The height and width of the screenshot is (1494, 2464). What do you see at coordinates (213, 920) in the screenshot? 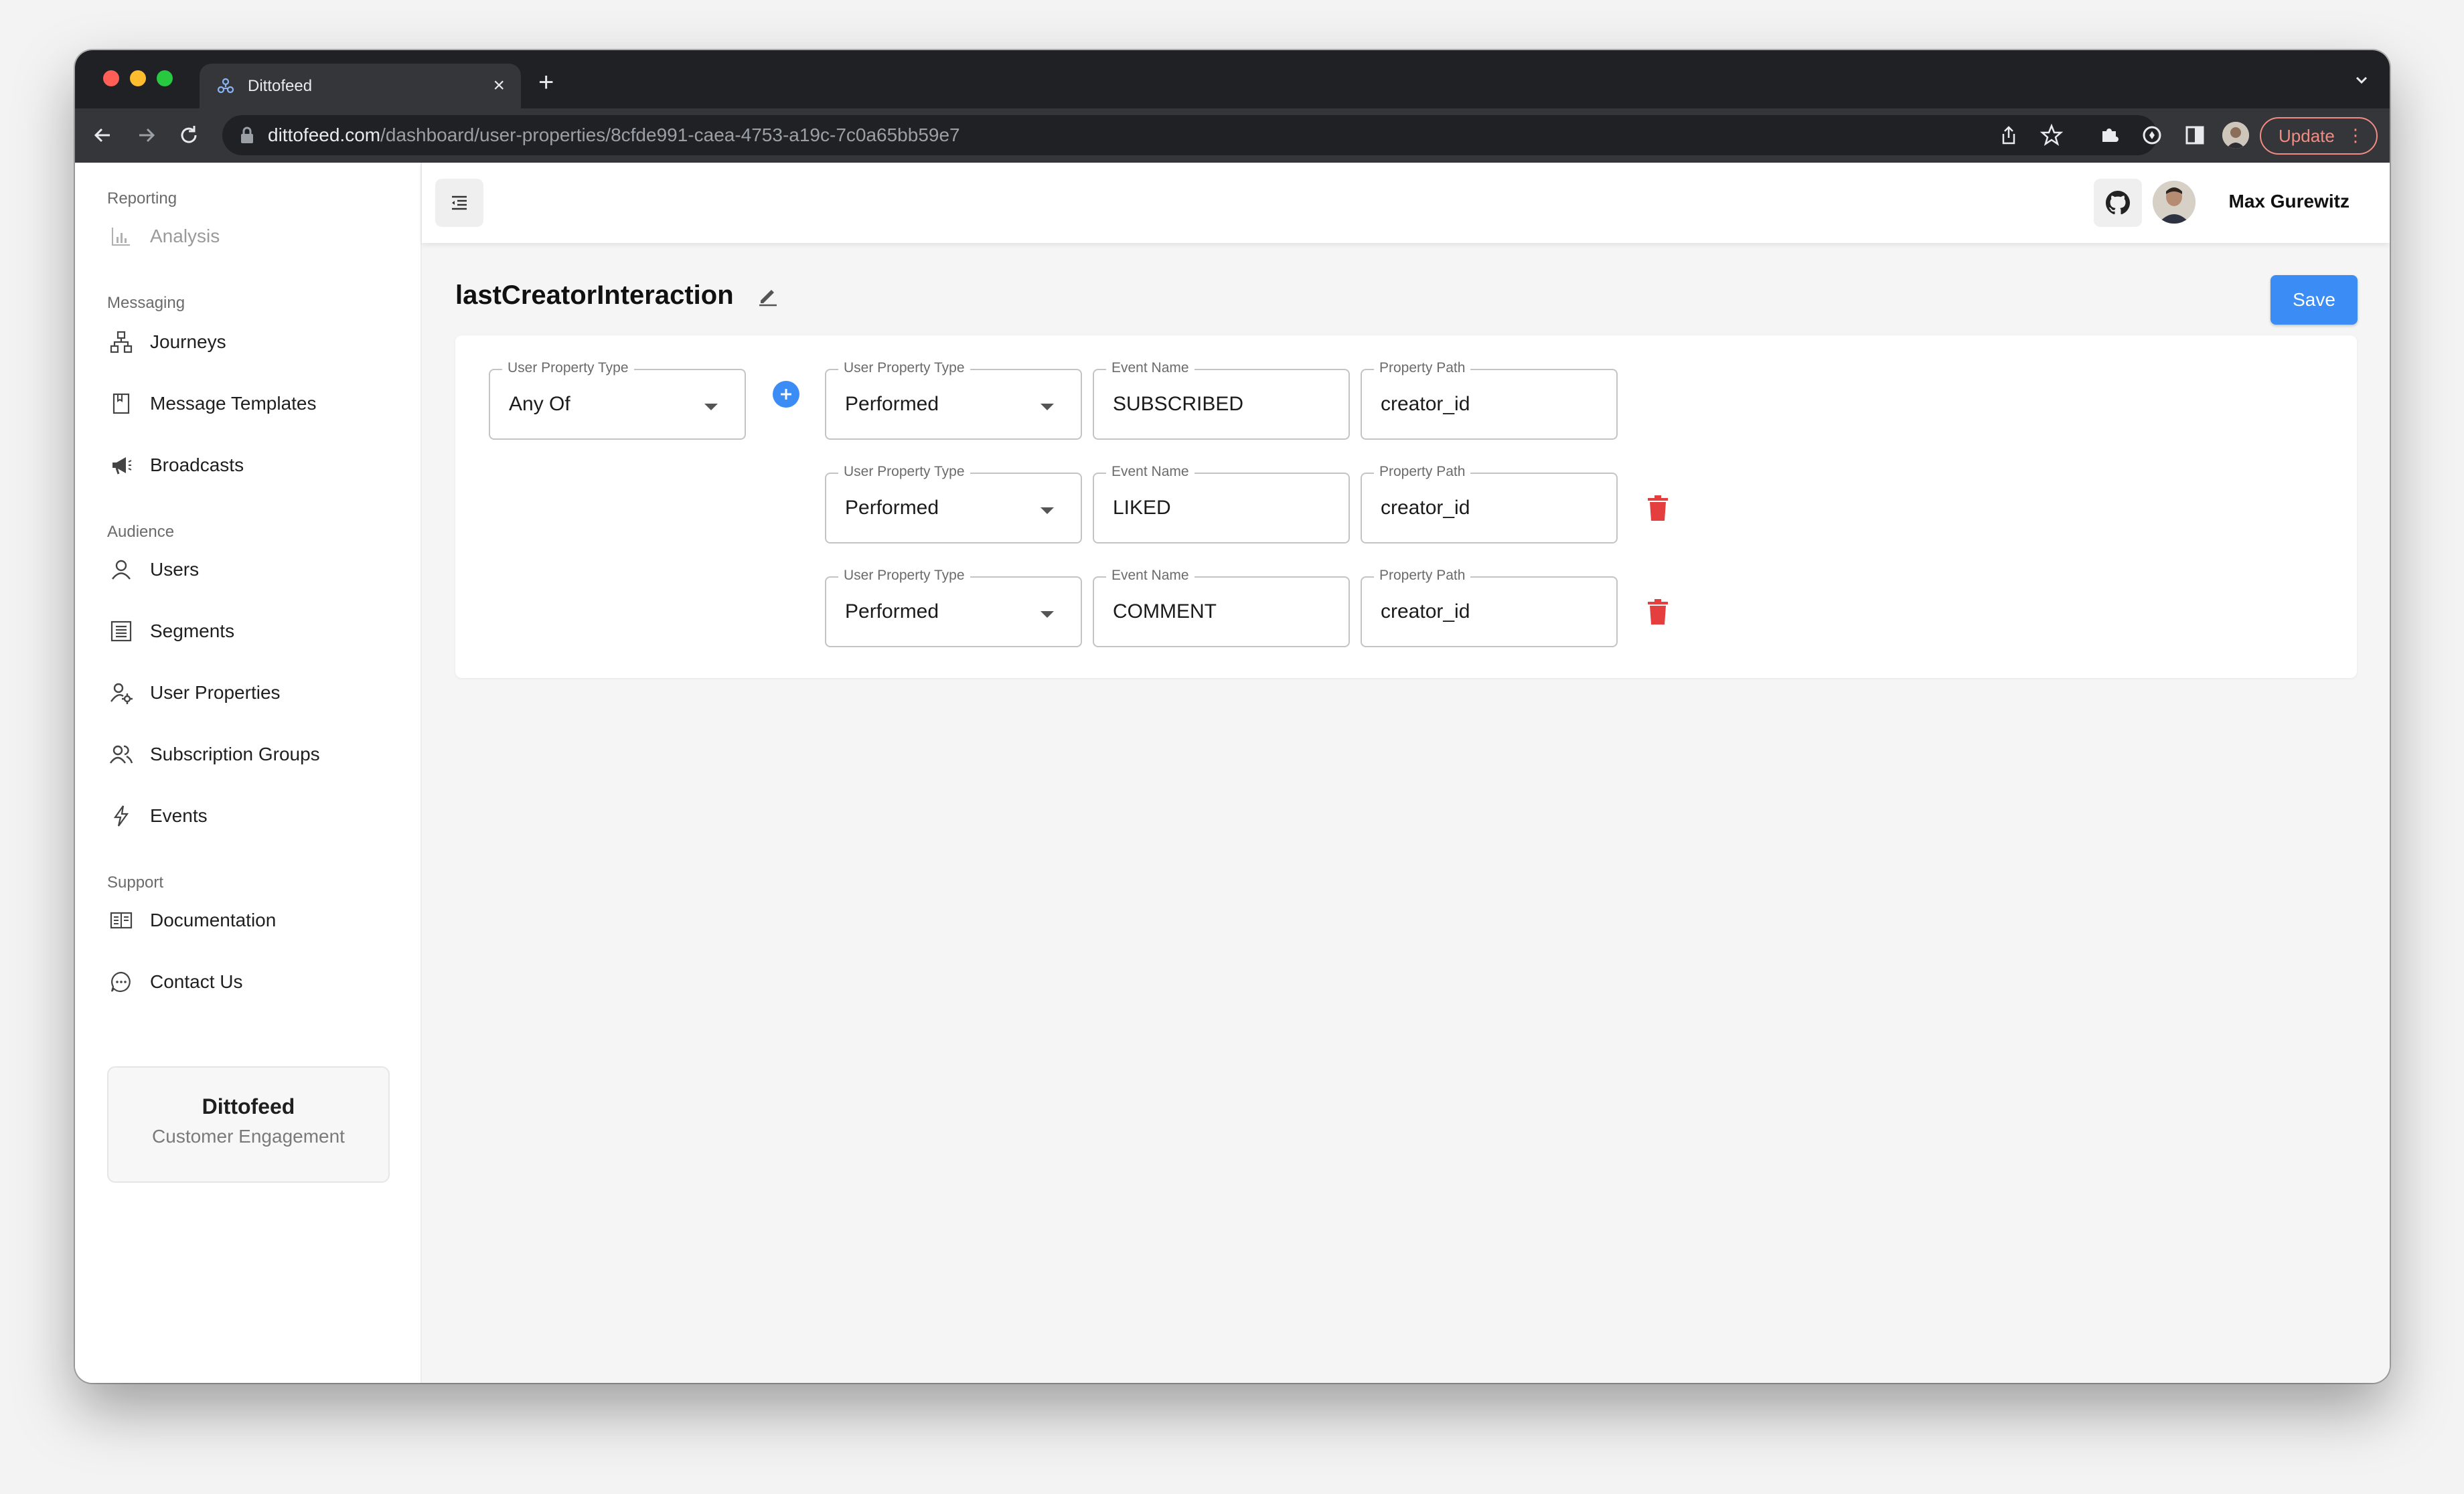
I see `sidebar-item-label: Documentation` at bounding box center [213, 920].